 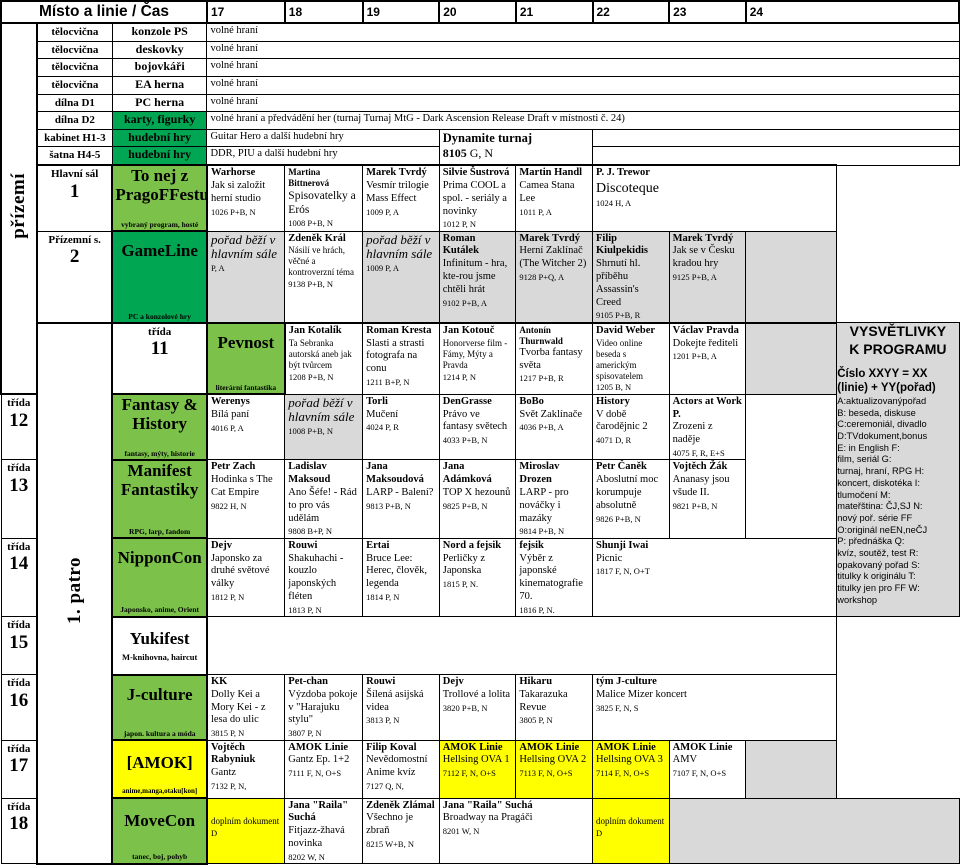 What do you see at coordinates (159, 31) in the screenshot?
I see `line-name: konzole PS` at bounding box center [159, 31].